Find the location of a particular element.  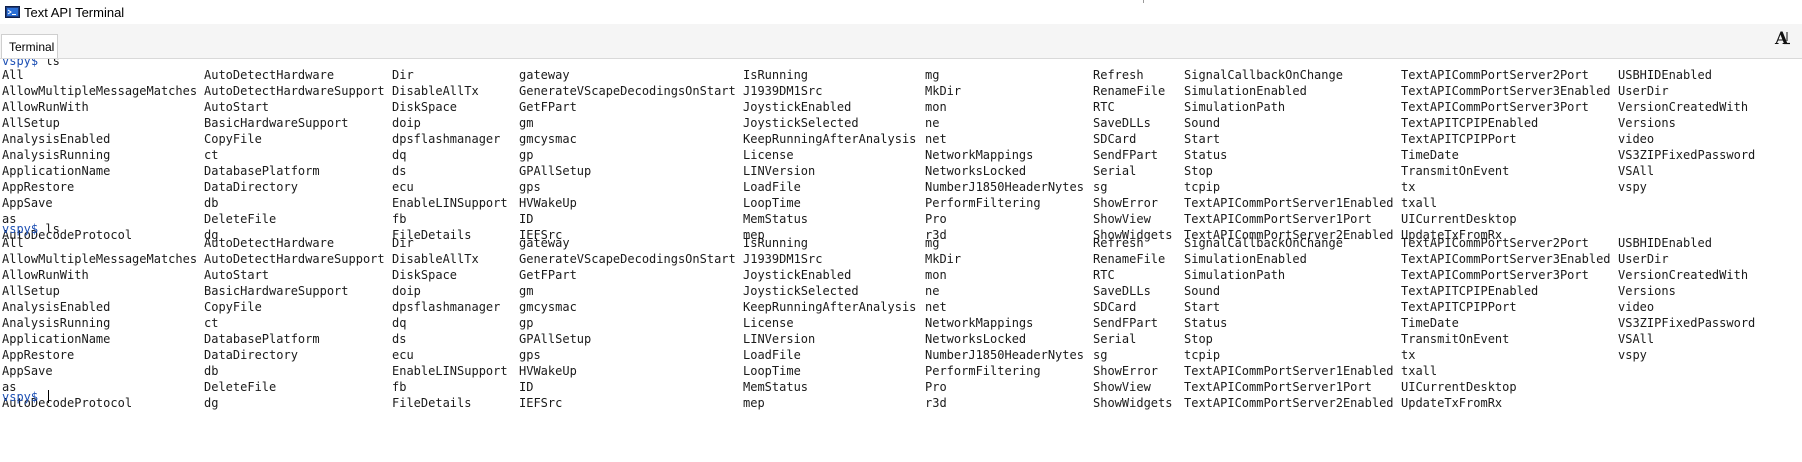

listing-entry: txall is located at coordinates (1419, 203).